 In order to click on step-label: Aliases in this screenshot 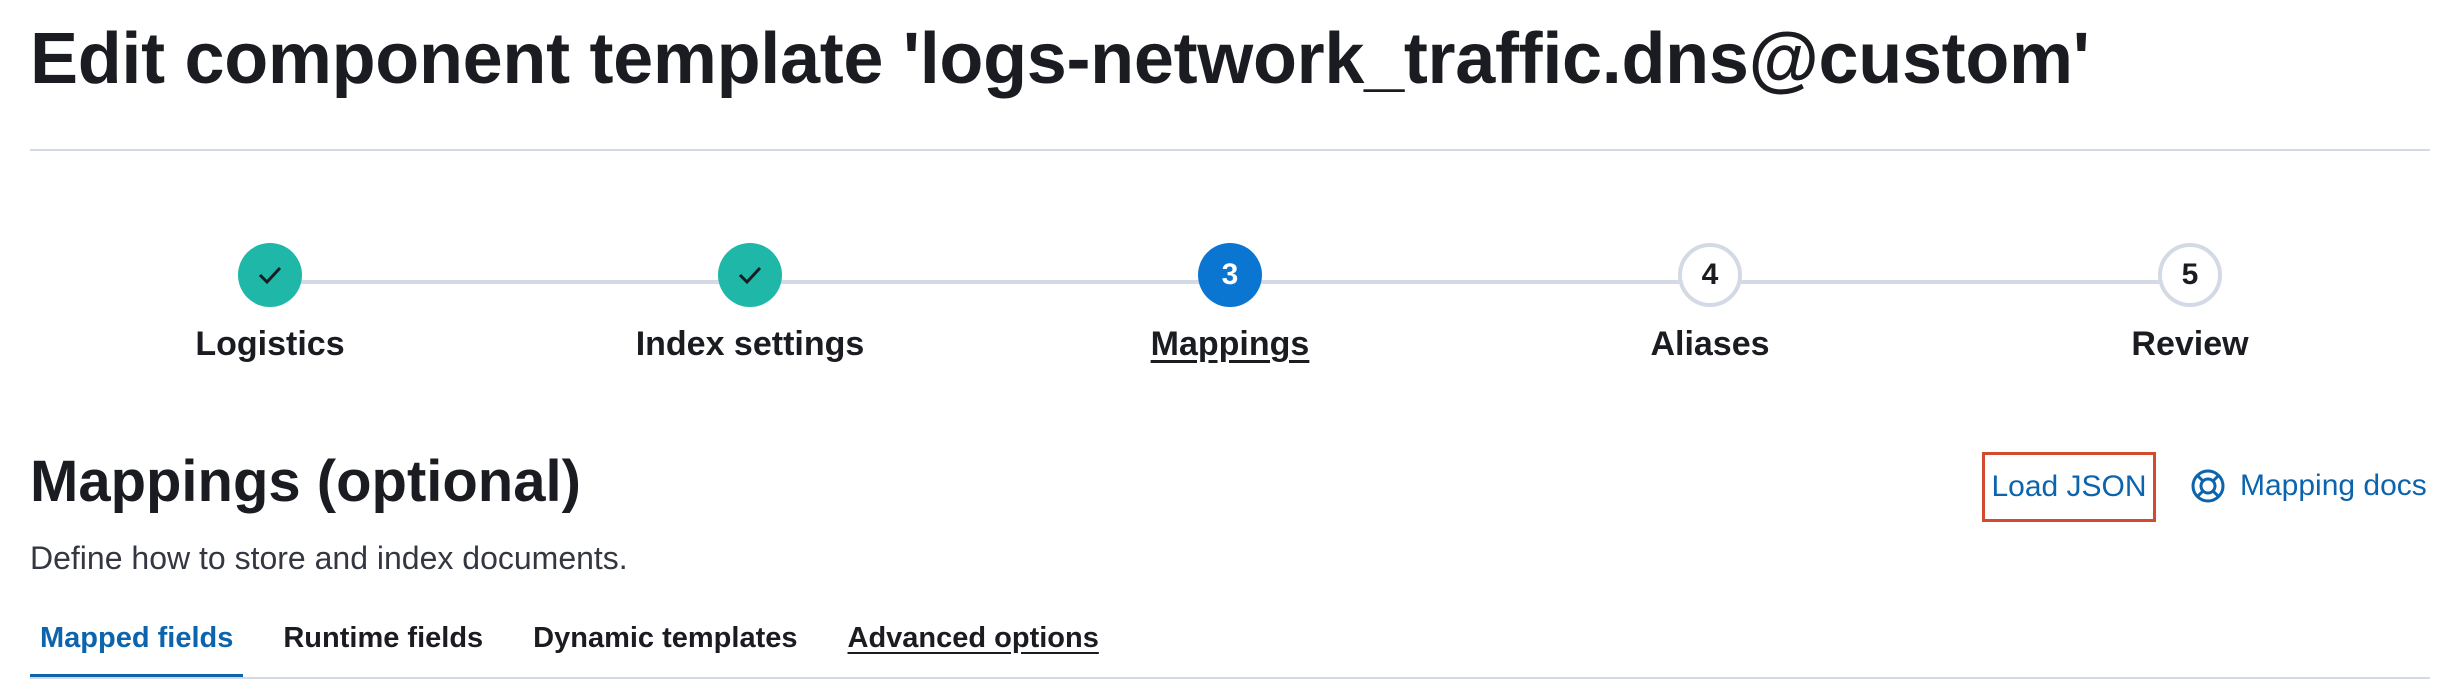, I will do `click(1710, 344)`.